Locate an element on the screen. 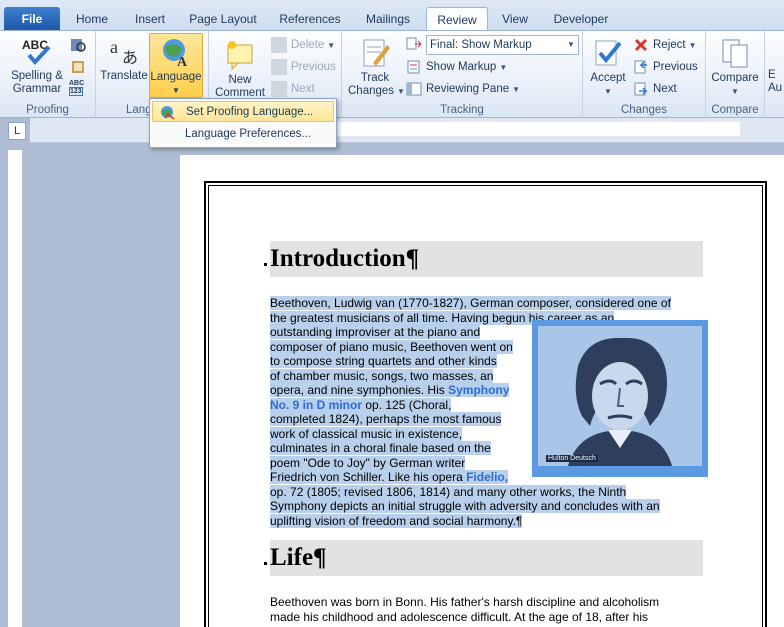 The image size is (784, 627). next-change-button: Next is located at coordinates (655, 89).